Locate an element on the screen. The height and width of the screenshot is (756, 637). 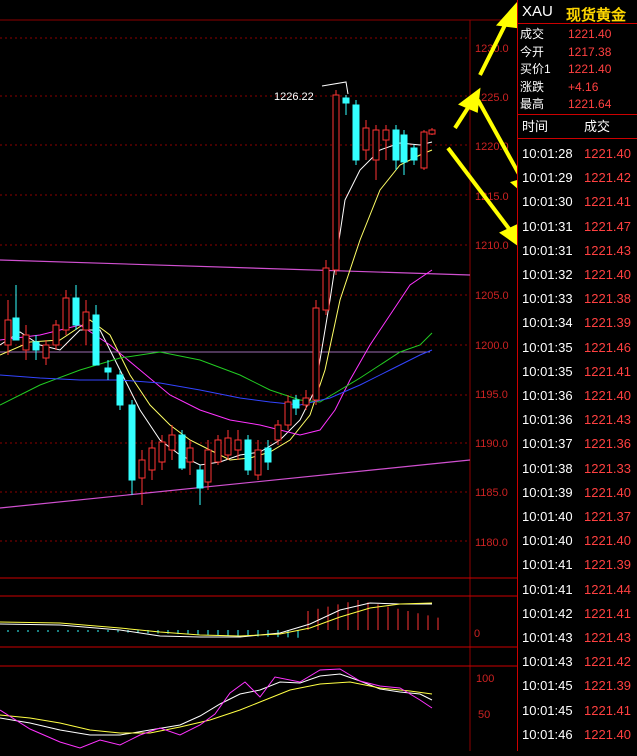
tick-row: 10:01:38 1221.33 is located at coordinates (578, 469).